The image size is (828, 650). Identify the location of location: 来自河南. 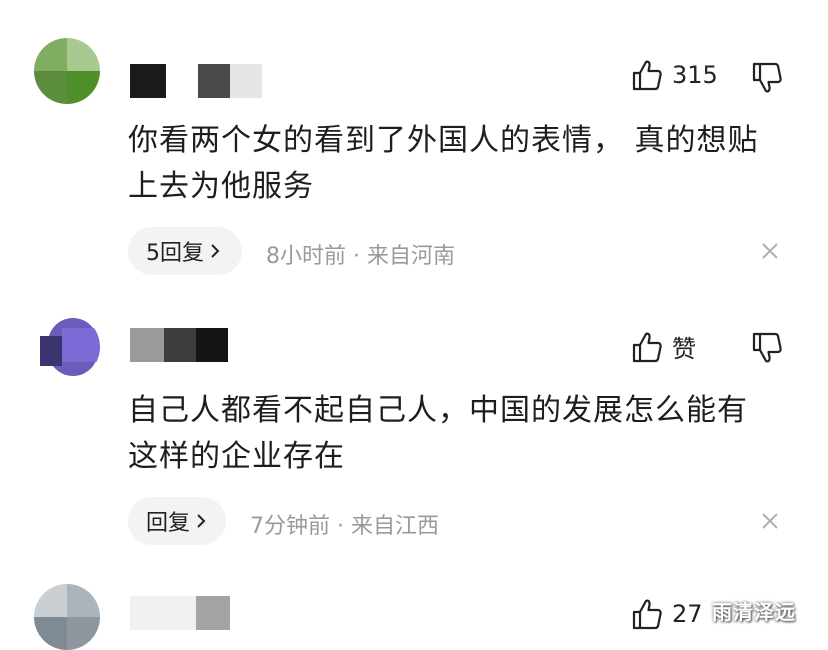
(411, 256).